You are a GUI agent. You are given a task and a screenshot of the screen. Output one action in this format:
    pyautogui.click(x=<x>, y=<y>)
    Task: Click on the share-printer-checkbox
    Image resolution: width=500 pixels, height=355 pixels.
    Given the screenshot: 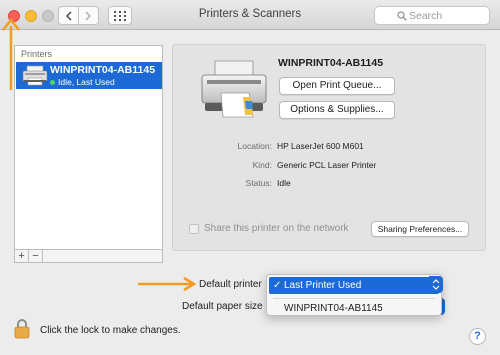 What is the action you would take?
    pyautogui.click(x=194, y=228)
    